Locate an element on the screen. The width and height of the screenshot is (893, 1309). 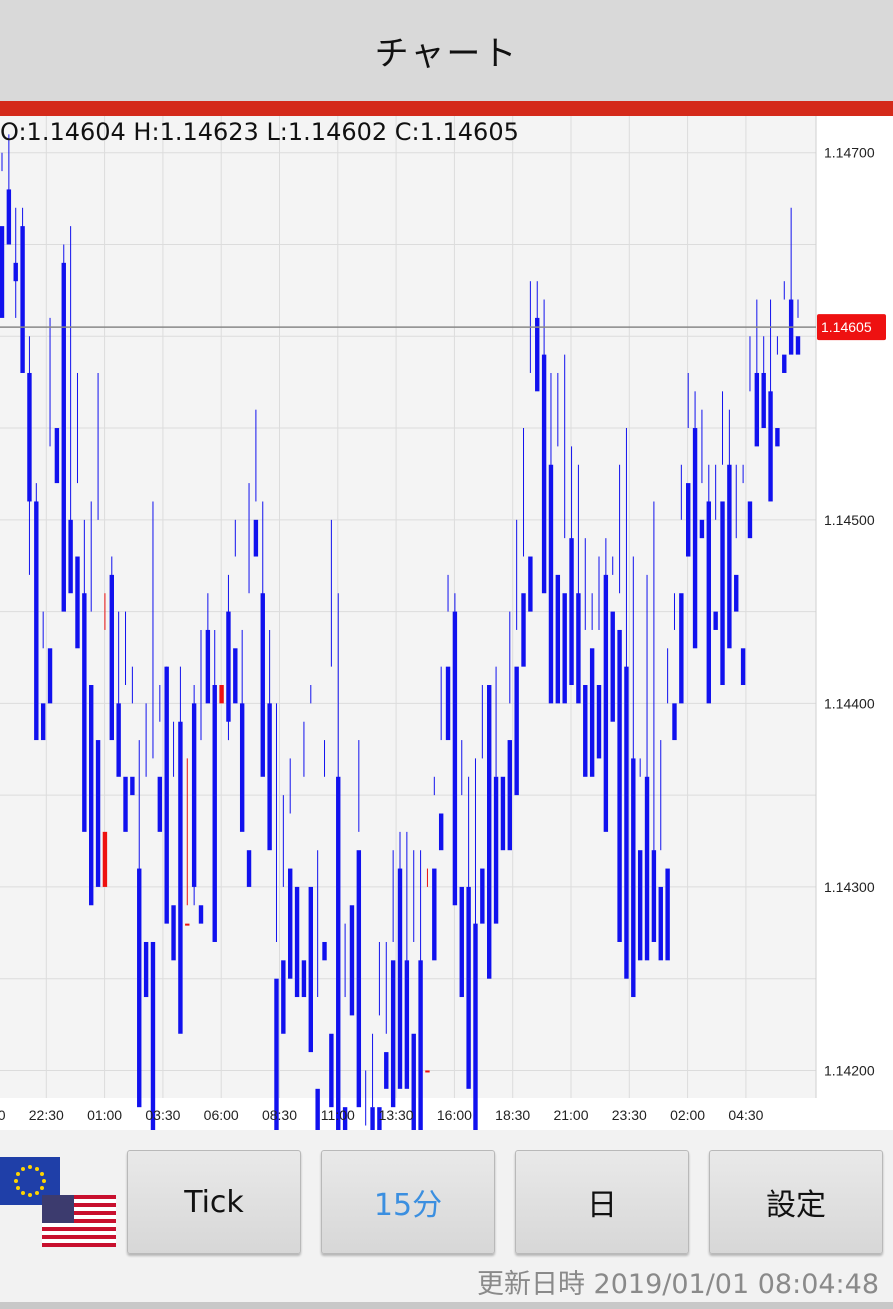
time-tick-label: 21:00 is located at coordinates (570, 1115).